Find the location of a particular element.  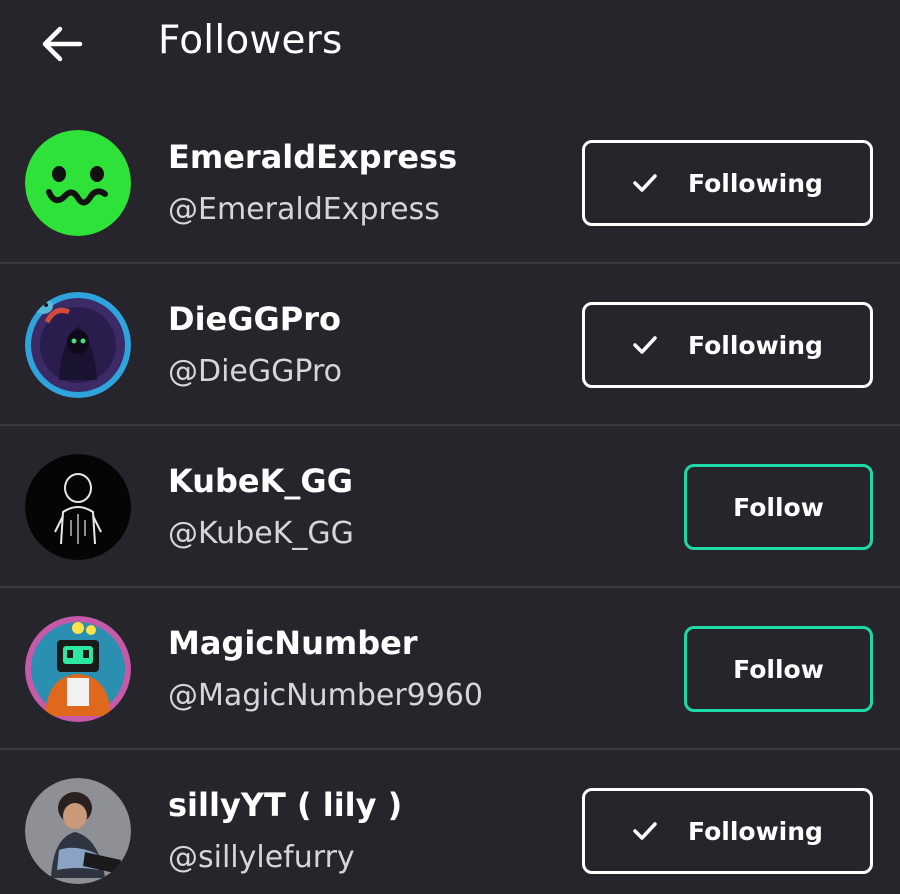

follower-handle: @DieGGPro is located at coordinates (255, 371).